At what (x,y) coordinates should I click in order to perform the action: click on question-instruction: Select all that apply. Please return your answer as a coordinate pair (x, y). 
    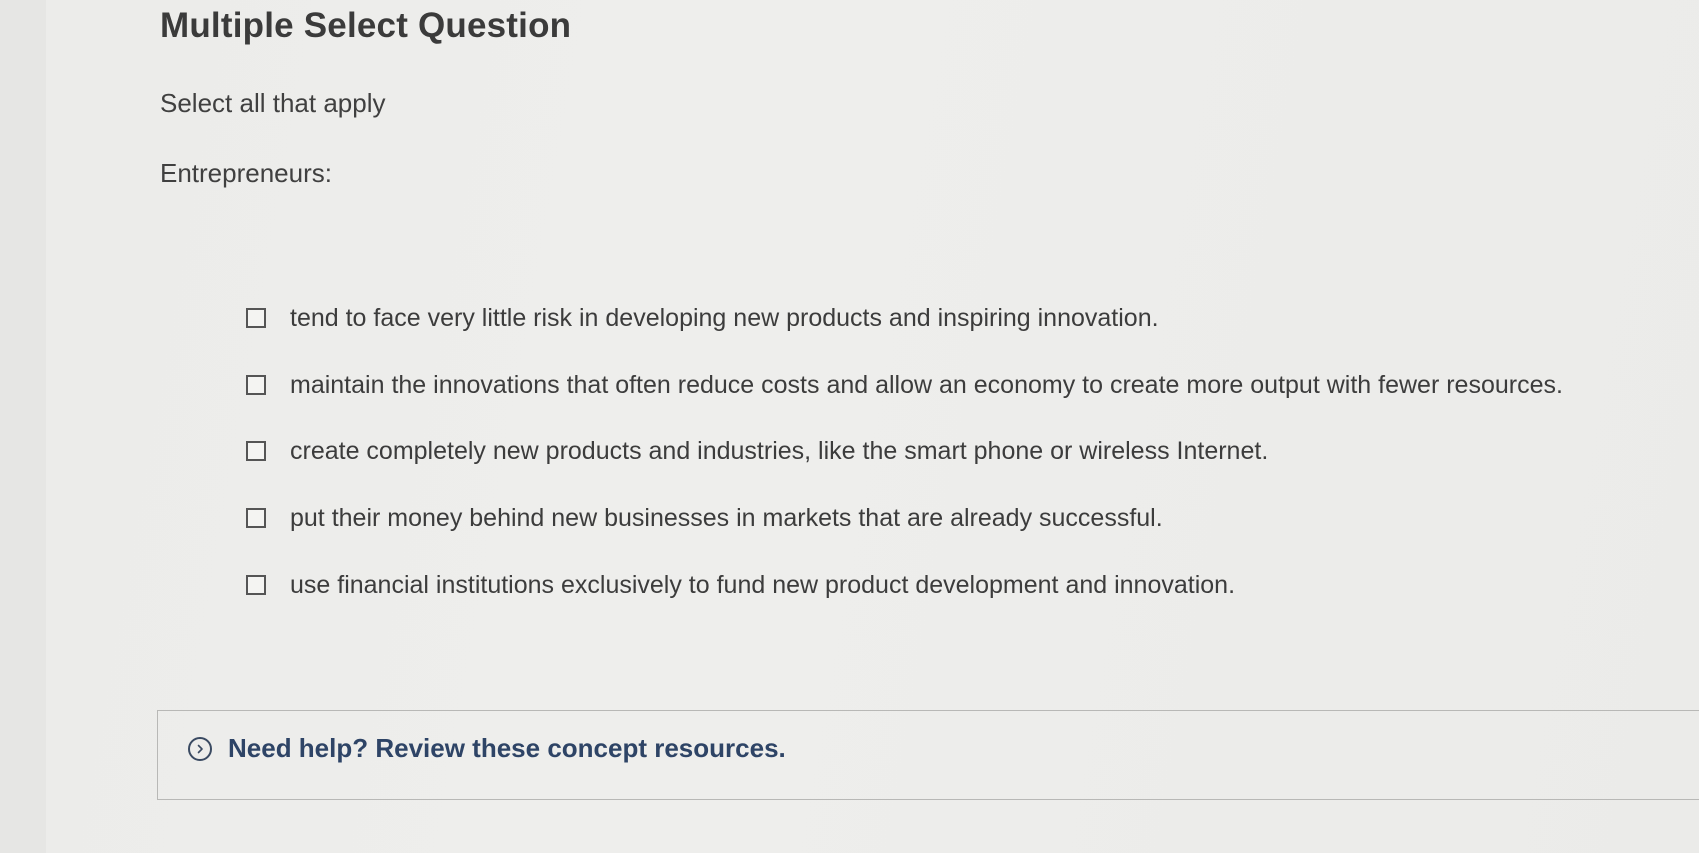
    Looking at the image, I should click on (273, 103).